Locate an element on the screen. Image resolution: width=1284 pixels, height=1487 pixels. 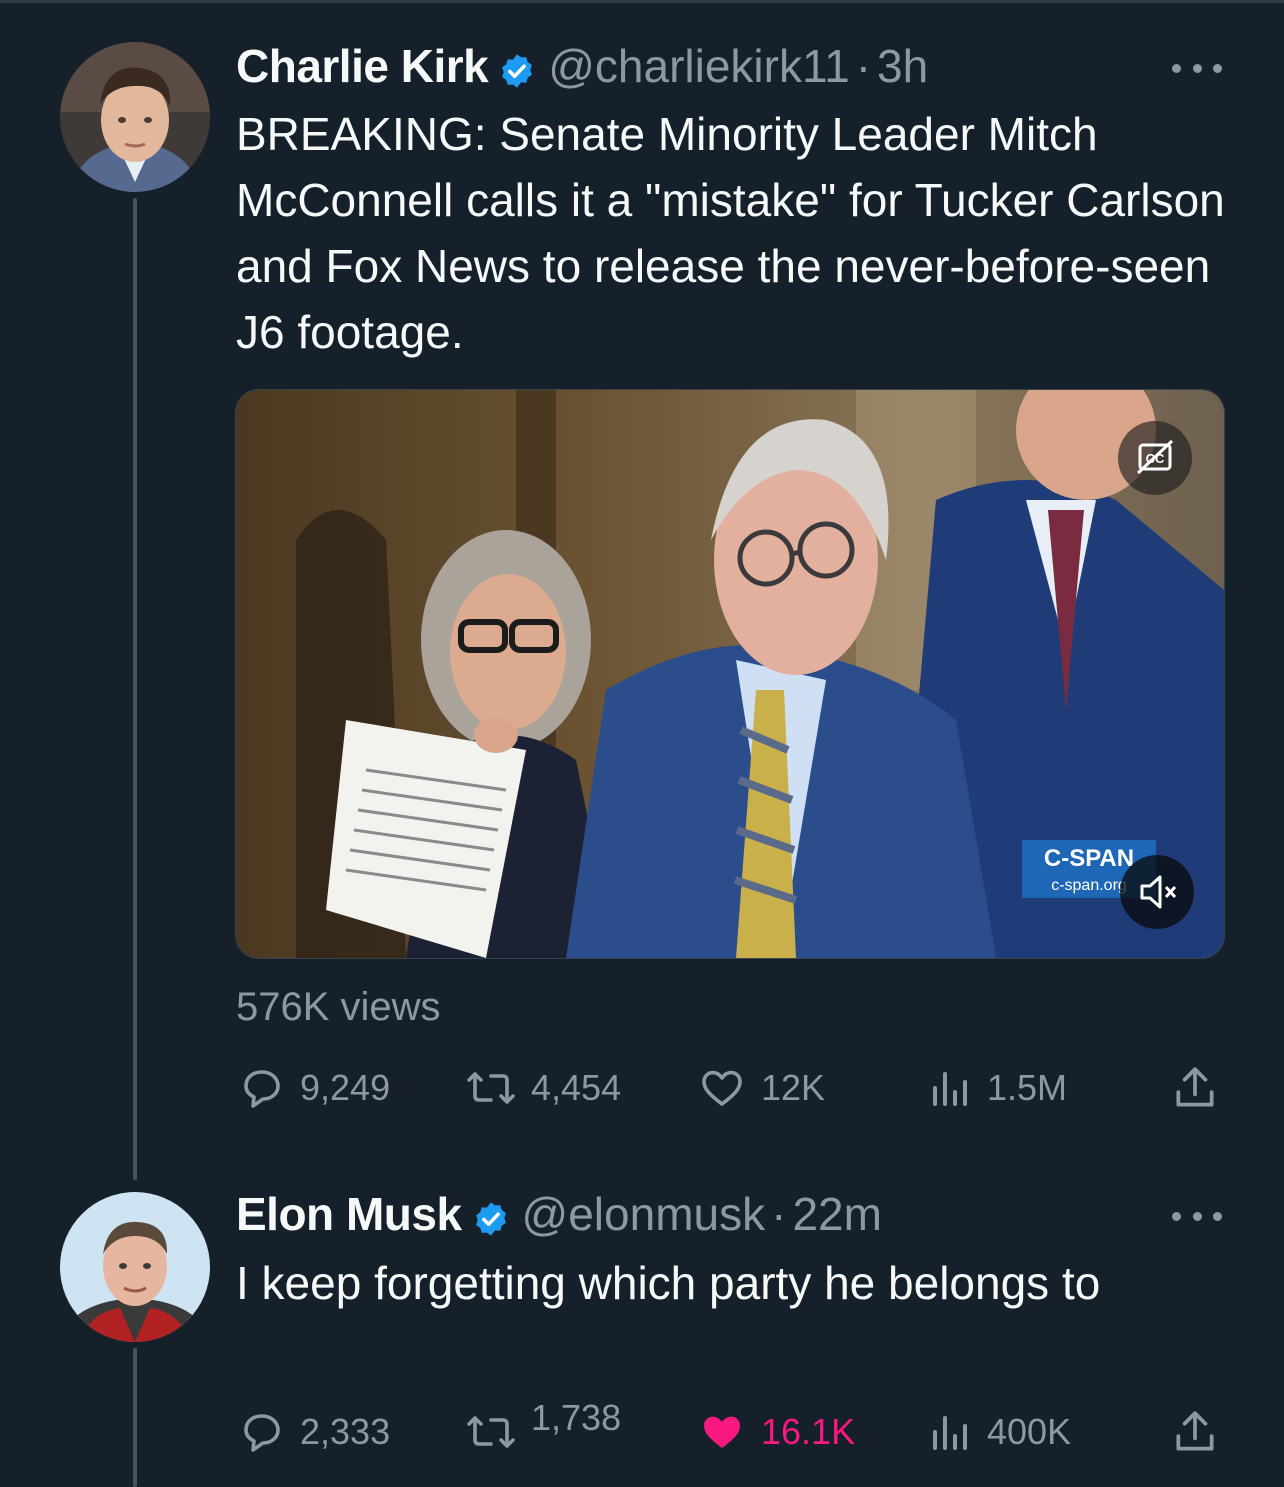
muted-speaker-icon is located at coordinates (1158, 892).